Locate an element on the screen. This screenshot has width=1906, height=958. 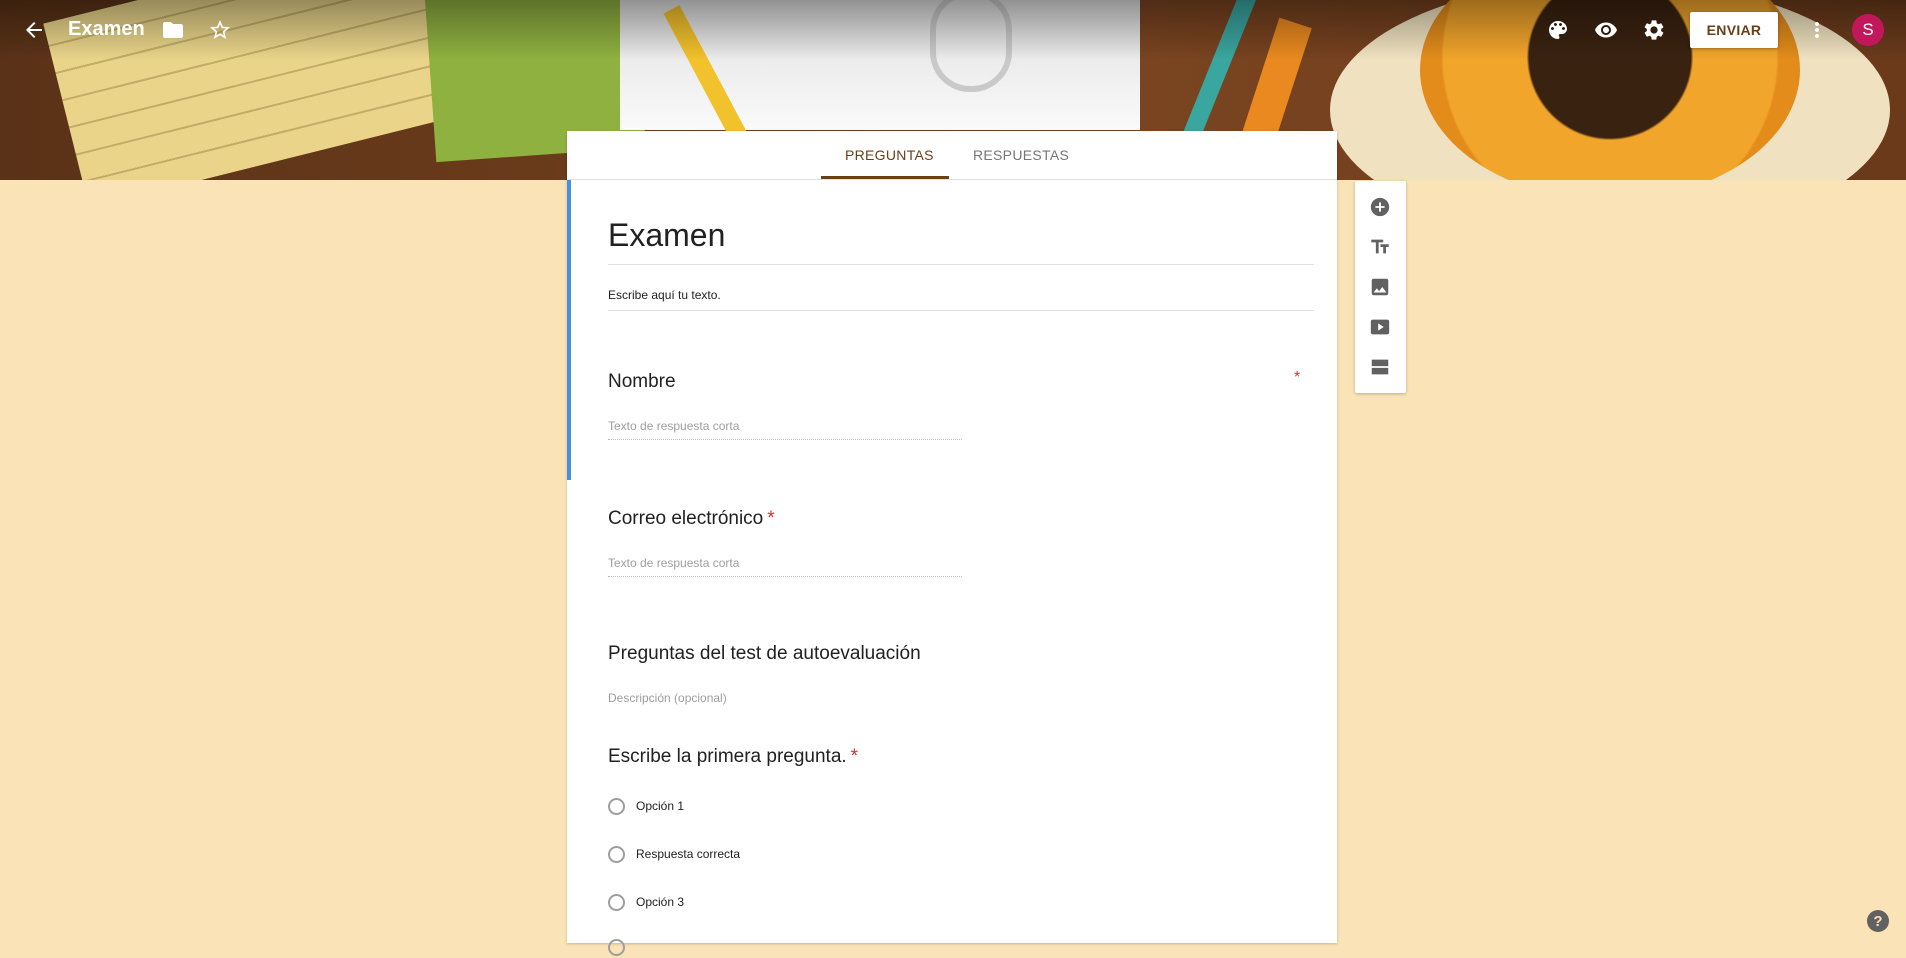
question-title: Correo electrónico * is located at coordinates (691, 519).